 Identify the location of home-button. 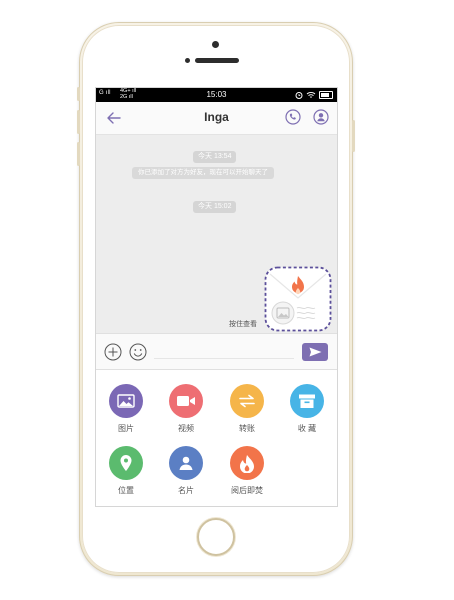
(216, 537).